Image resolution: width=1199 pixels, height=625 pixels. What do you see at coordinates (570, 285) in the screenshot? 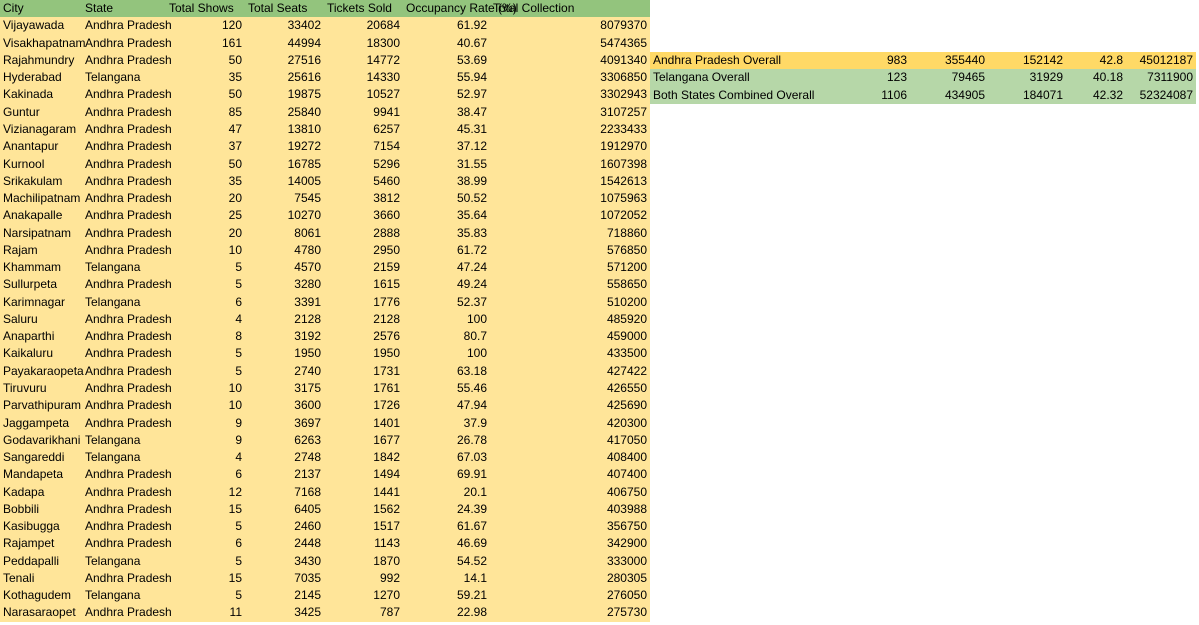
I see `table-cell: 558650` at bounding box center [570, 285].